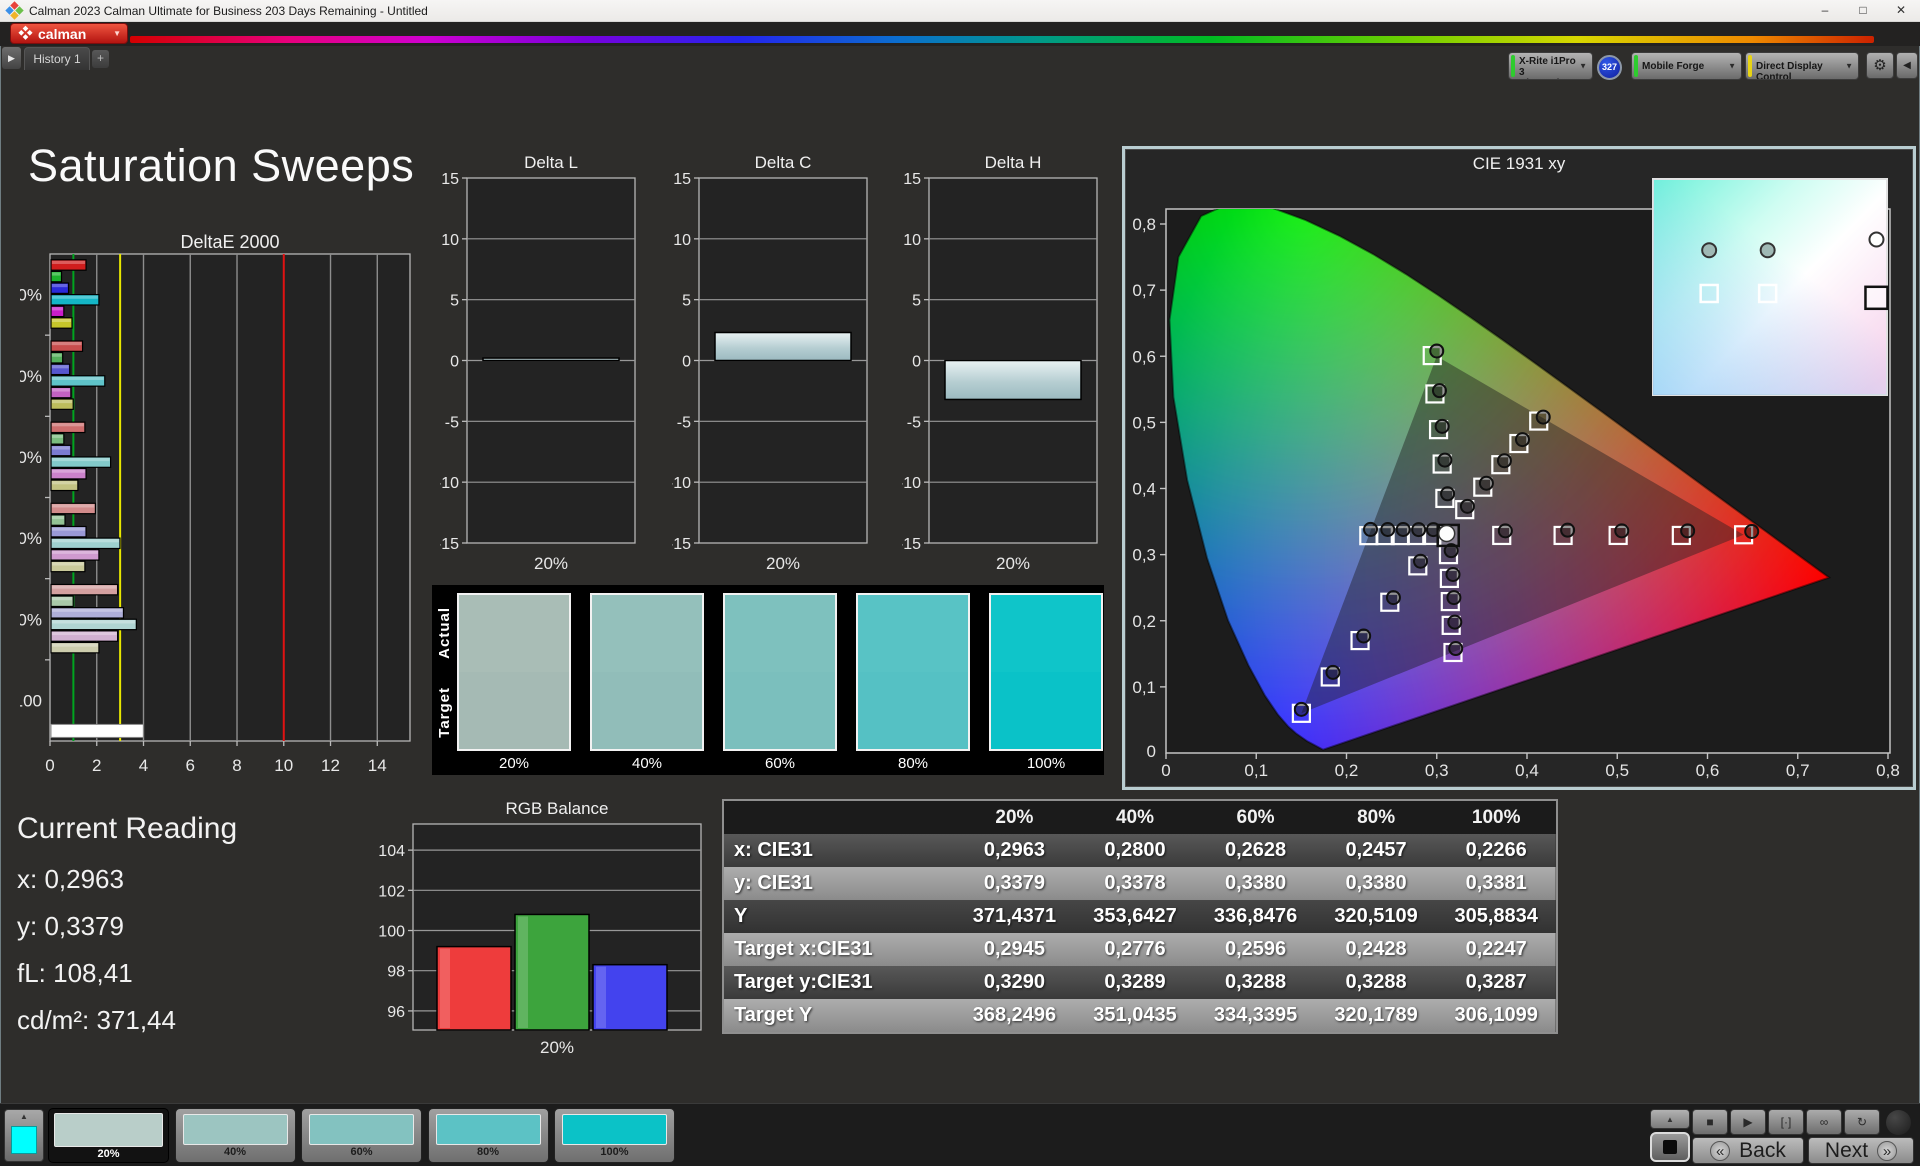  Describe the element at coordinates (647, 763) in the screenshot. I see `swatch-label: 40%` at that location.